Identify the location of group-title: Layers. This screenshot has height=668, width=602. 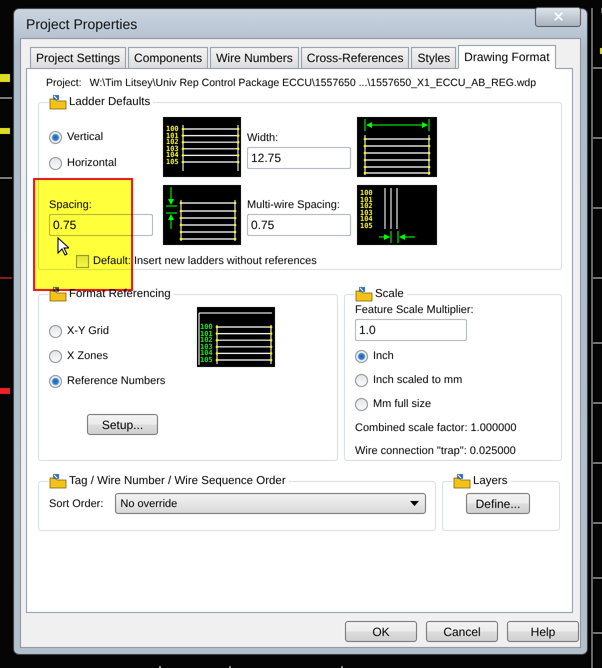
(490, 481).